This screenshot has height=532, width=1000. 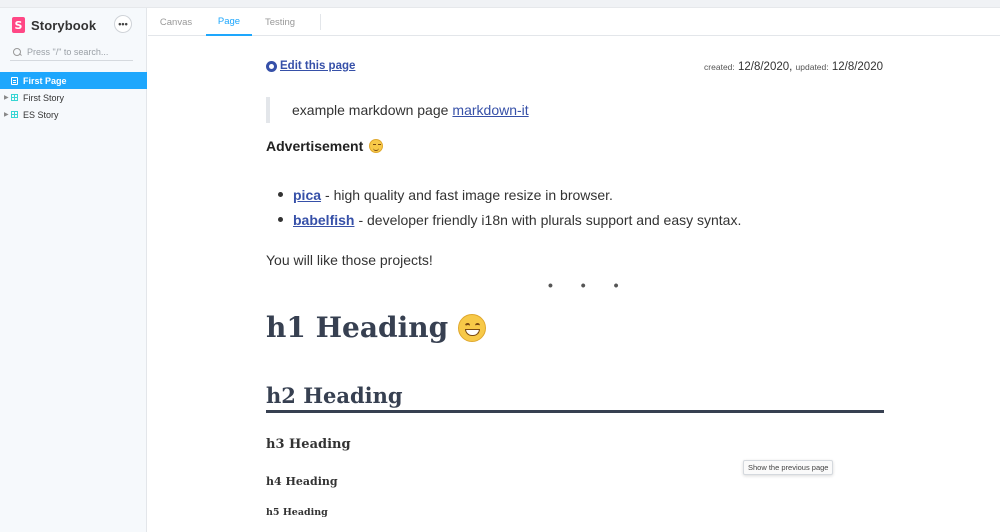 I want to click on created-label: created:, so click(x=719, y=67).